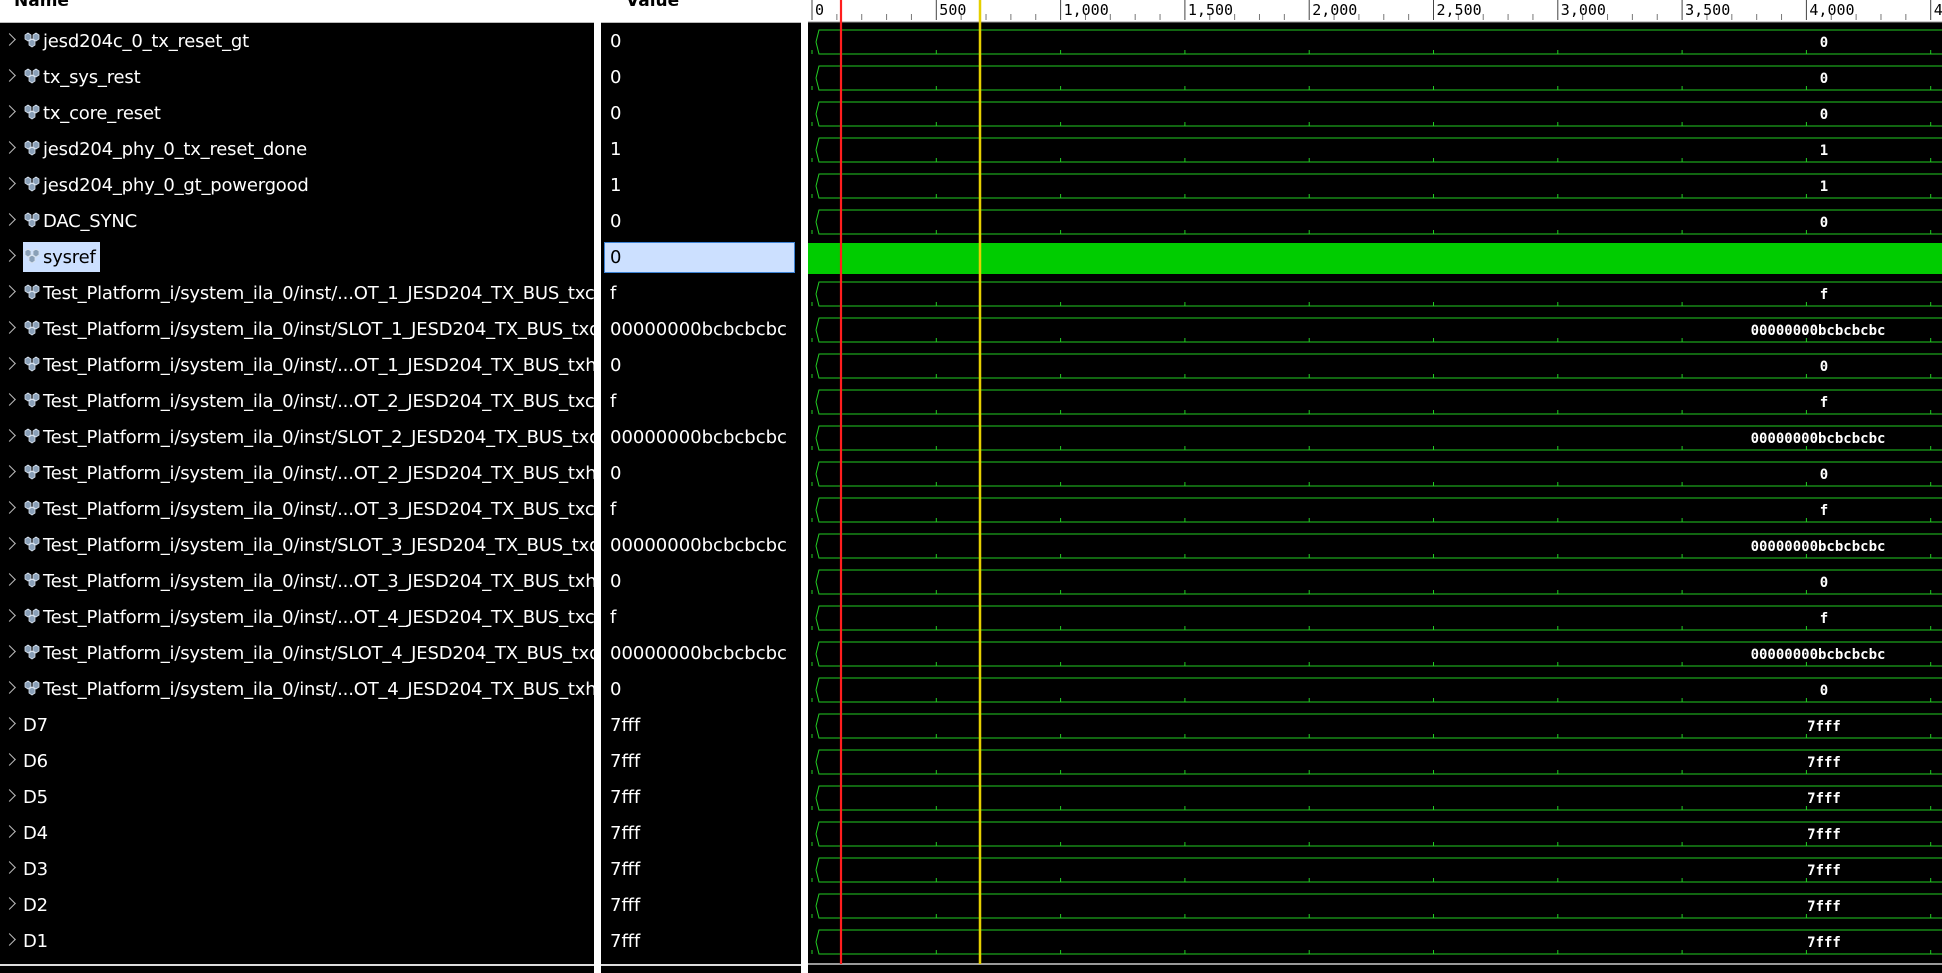 The height and width of the screenshot is (973, 1942). Describe the element at coordinates (1375, 11) in the screenshot. I see `time-ruler` at that location.